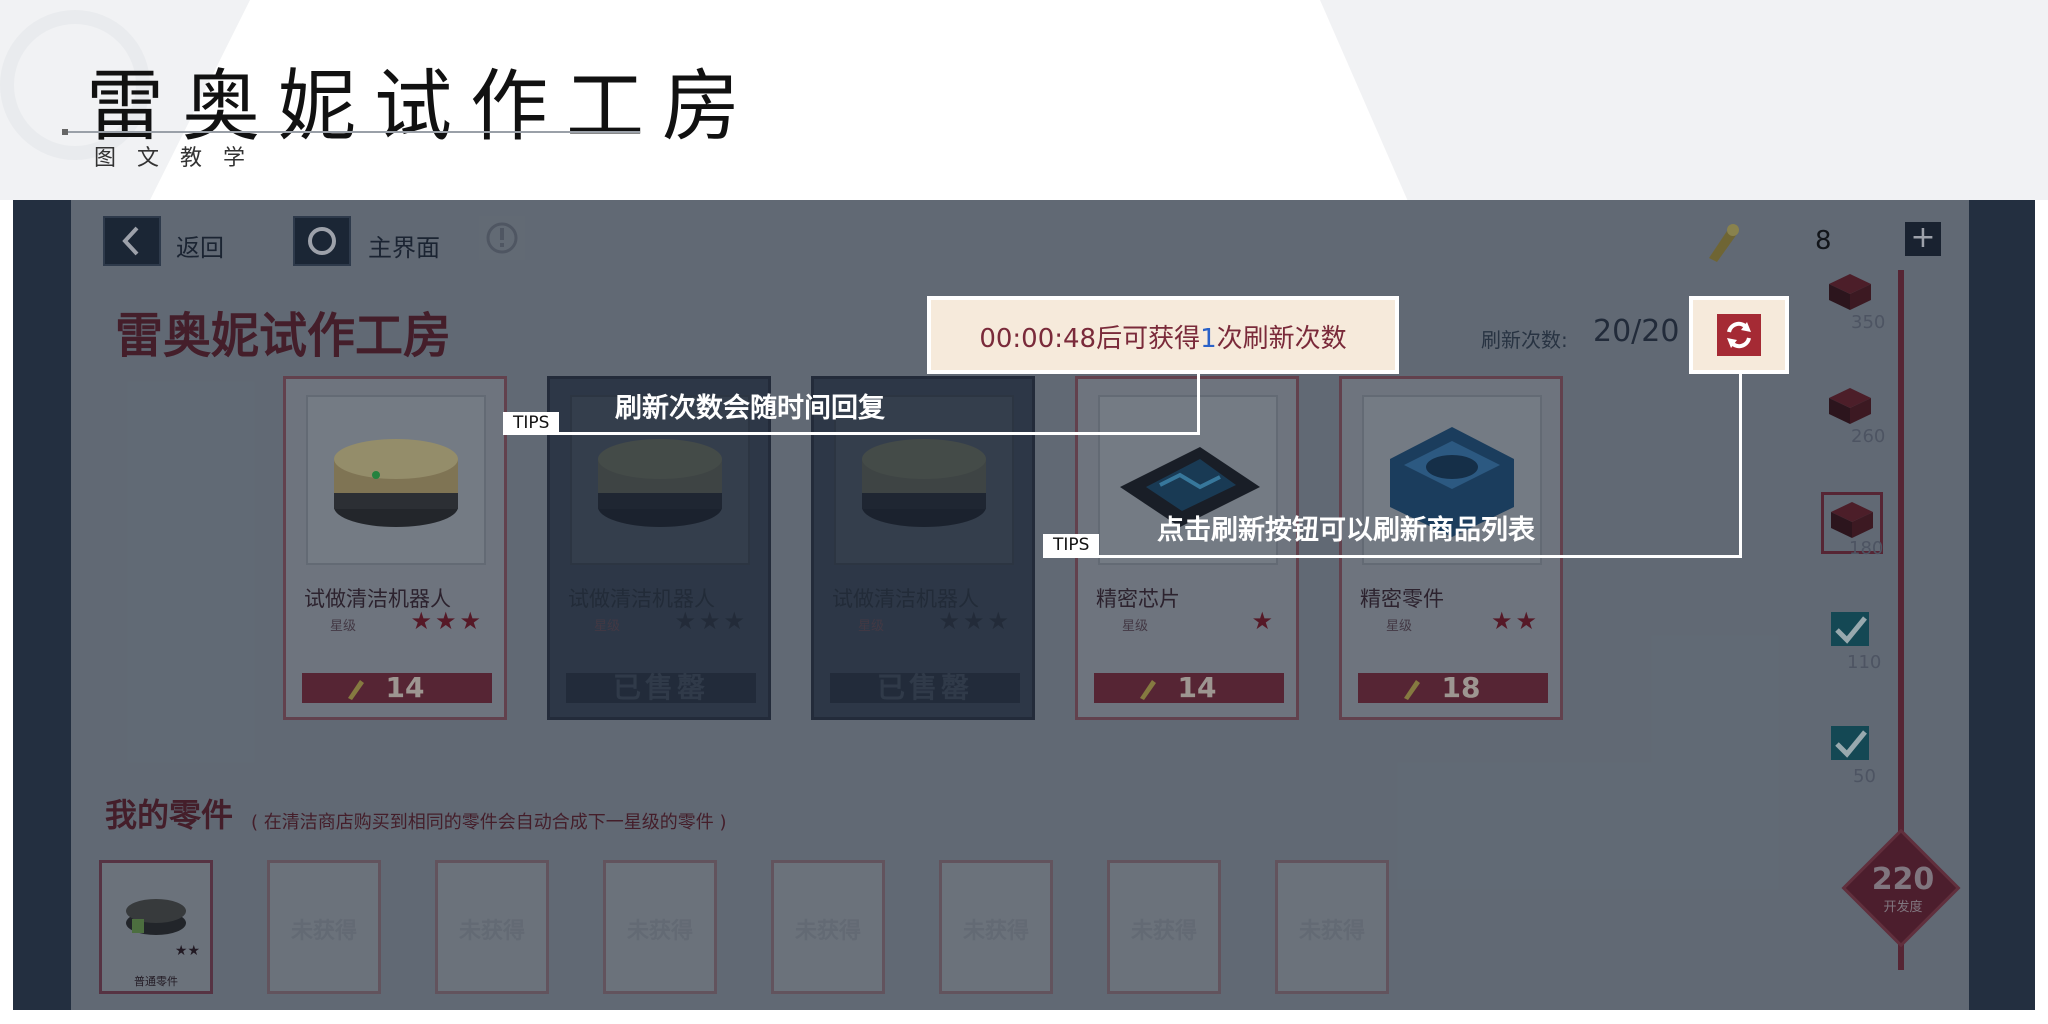 This screenshot has height=1024, width=2048. I want to click on currency-count: 8, so click(1823, 241).